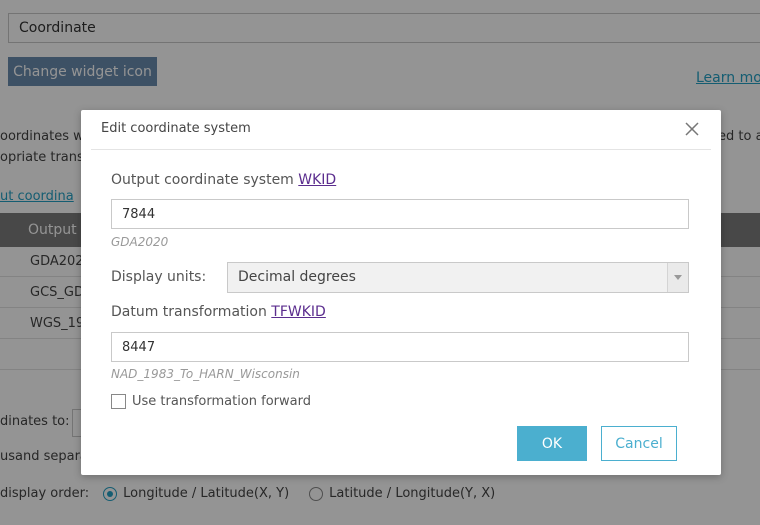 The height and width of the screenshot is (525, 760). Describe the element at coordinates (552, 443) in the screenshot. I see `ok-button: OK` at that location.